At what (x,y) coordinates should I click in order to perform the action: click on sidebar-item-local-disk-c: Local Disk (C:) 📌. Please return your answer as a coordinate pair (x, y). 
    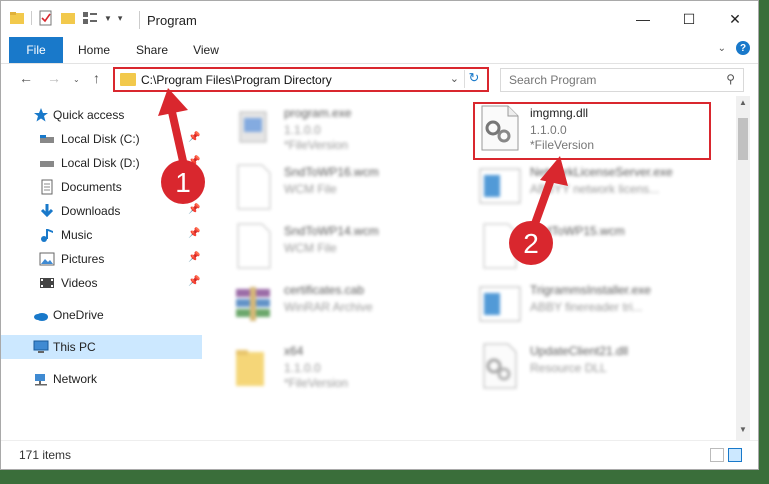
    Looking at the image, I should click on (101, 139).